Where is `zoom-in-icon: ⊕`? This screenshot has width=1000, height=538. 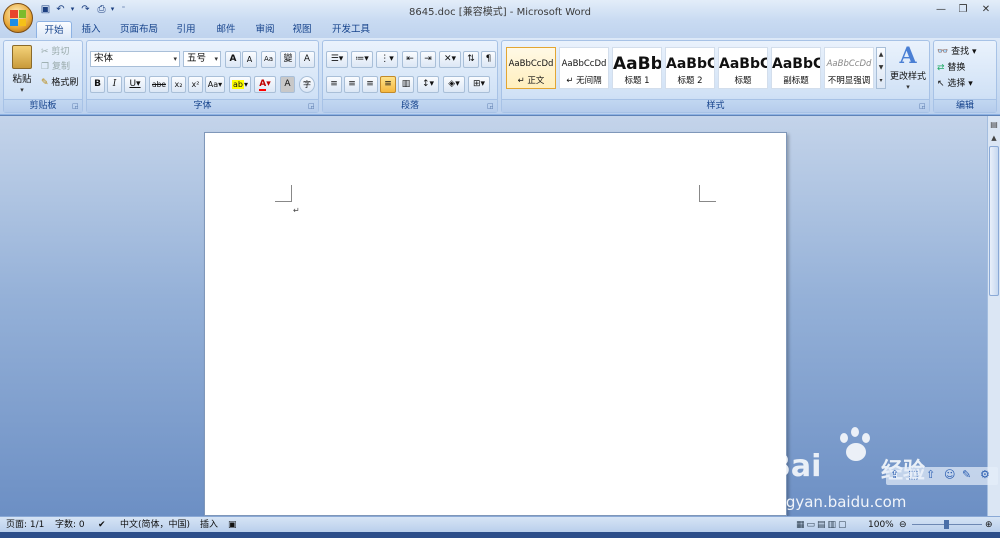
zoom-in-icon: ⊕ is located at coordinates (989, 525).